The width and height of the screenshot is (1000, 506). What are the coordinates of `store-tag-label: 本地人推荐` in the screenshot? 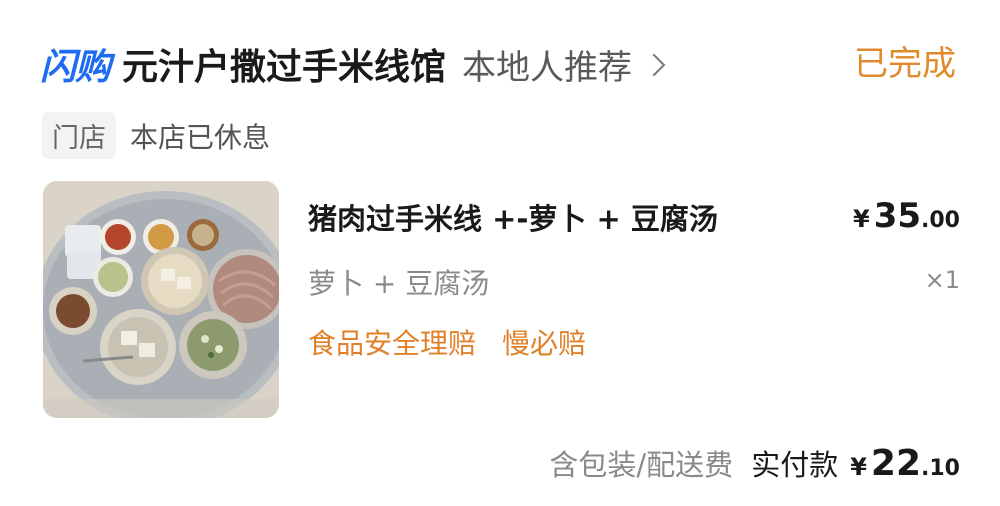 It's located at (547, 67).